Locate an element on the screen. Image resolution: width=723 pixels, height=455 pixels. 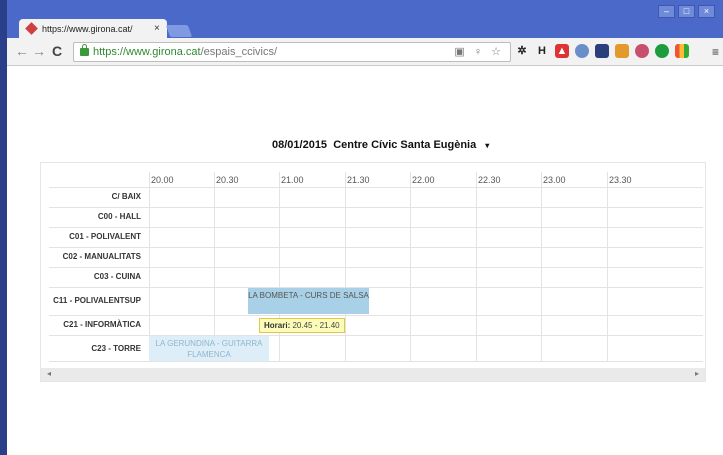
url-path-part: /espais_ccivics/ is located at coordinates (239, 52).